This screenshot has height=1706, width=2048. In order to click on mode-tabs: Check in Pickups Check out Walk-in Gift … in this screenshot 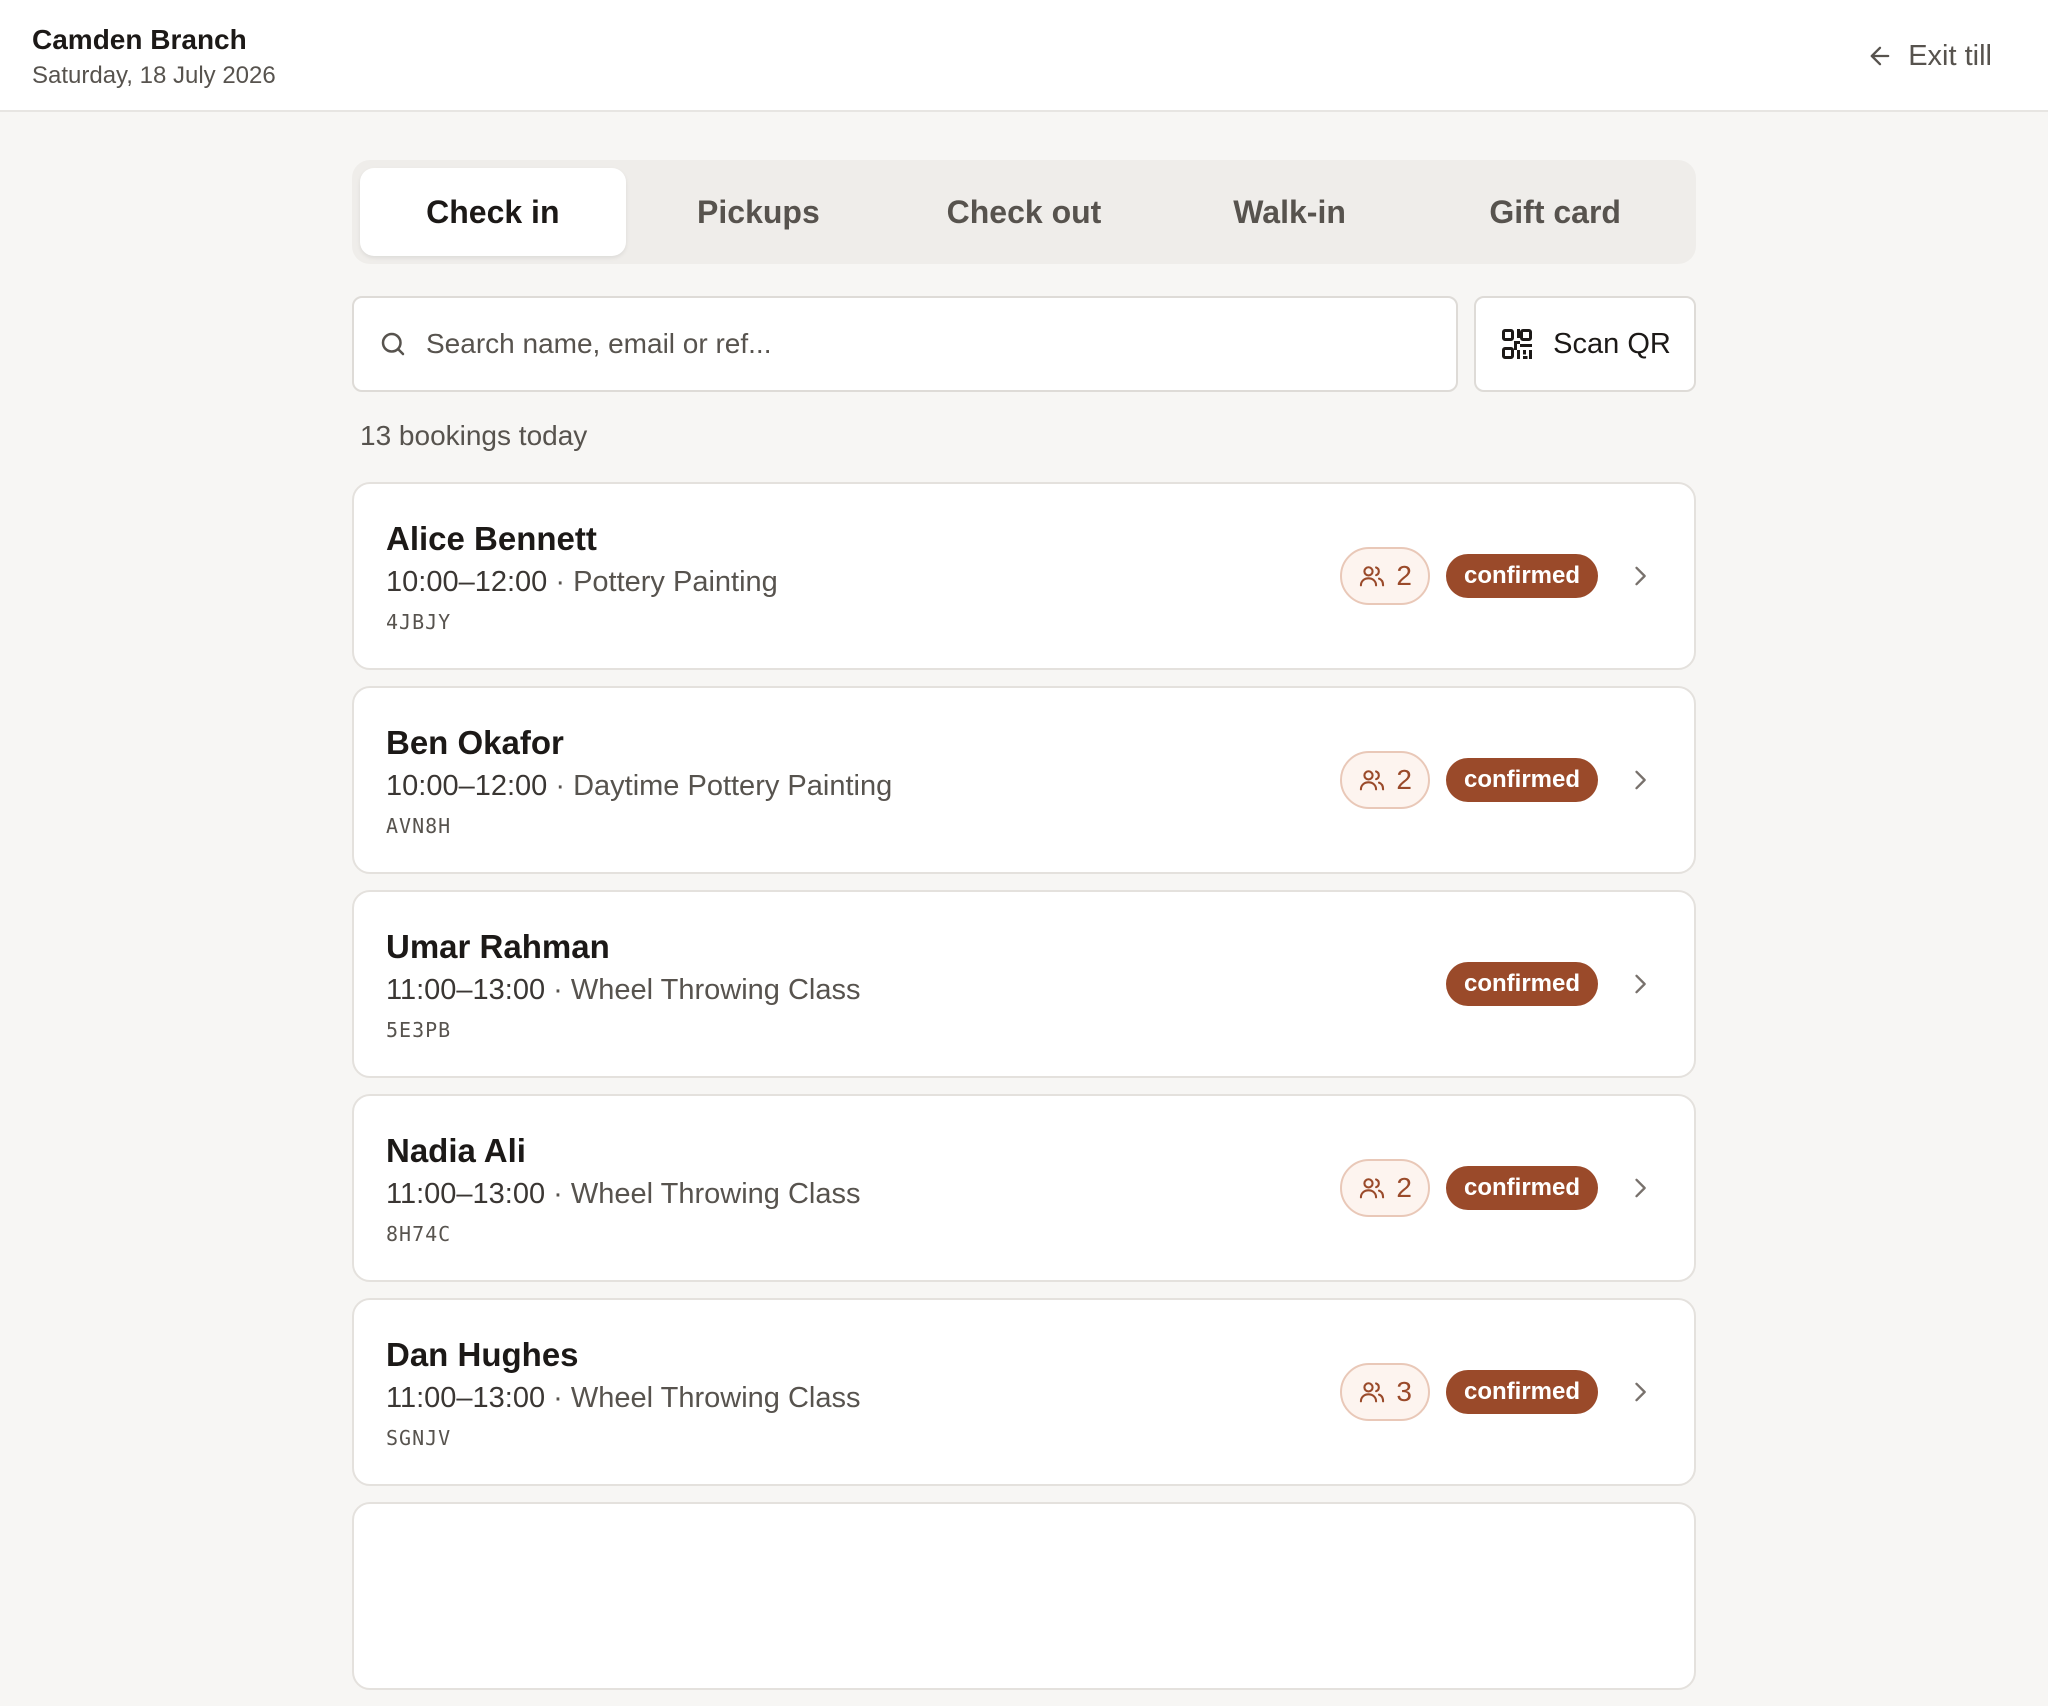, I will do `click(1024, 212)`.